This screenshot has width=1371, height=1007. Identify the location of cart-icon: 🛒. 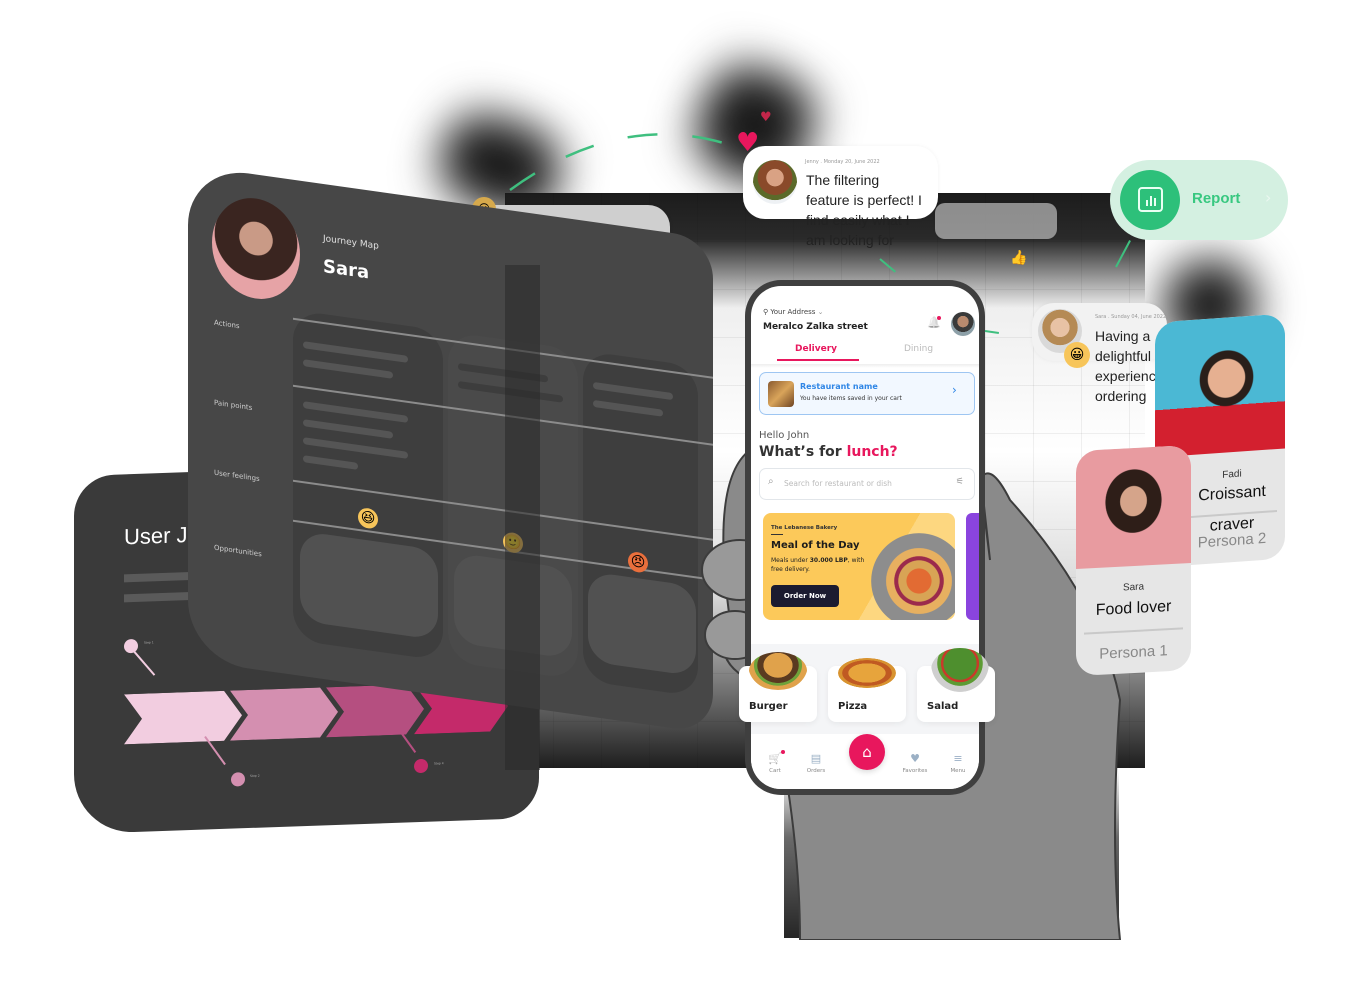
(775, 758).